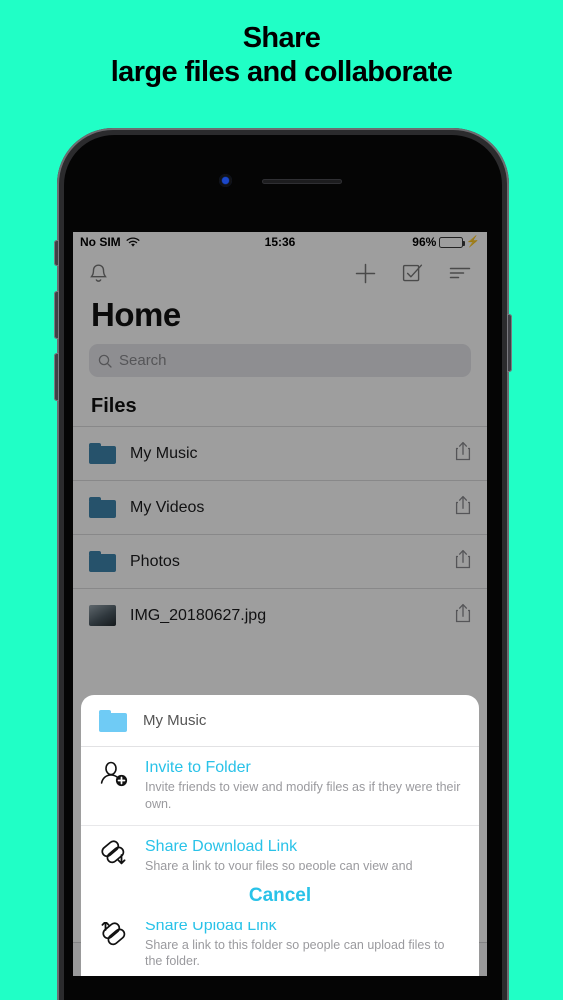 The image size is (563, 1000). What do you see at coordinates (280, 721) in the screenshot?
I see `action-sheet-header: My Music` at bounding box center [280, 721].